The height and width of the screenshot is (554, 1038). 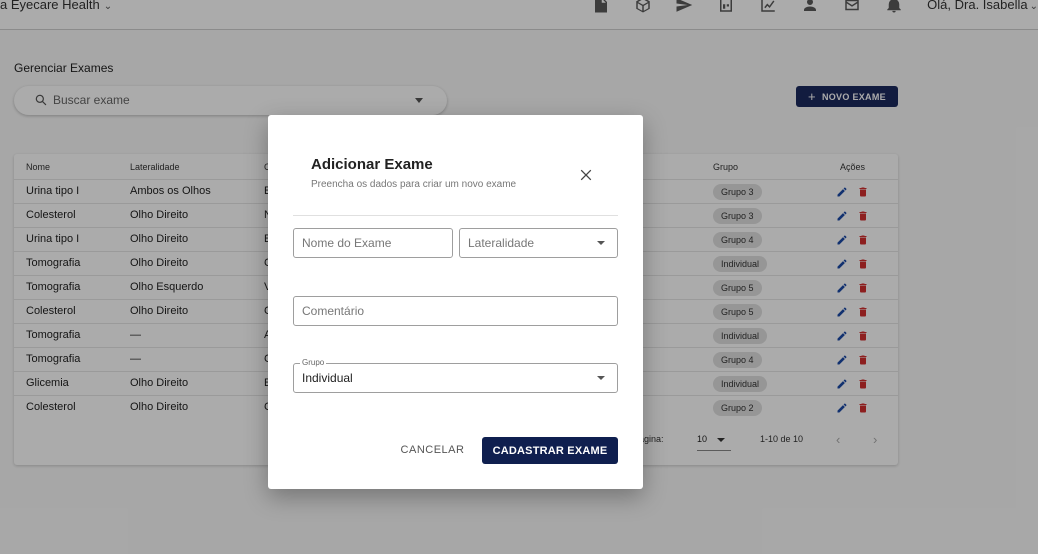 I want to click on comment-placeholder: Comentário, so click(x=333, y=311).